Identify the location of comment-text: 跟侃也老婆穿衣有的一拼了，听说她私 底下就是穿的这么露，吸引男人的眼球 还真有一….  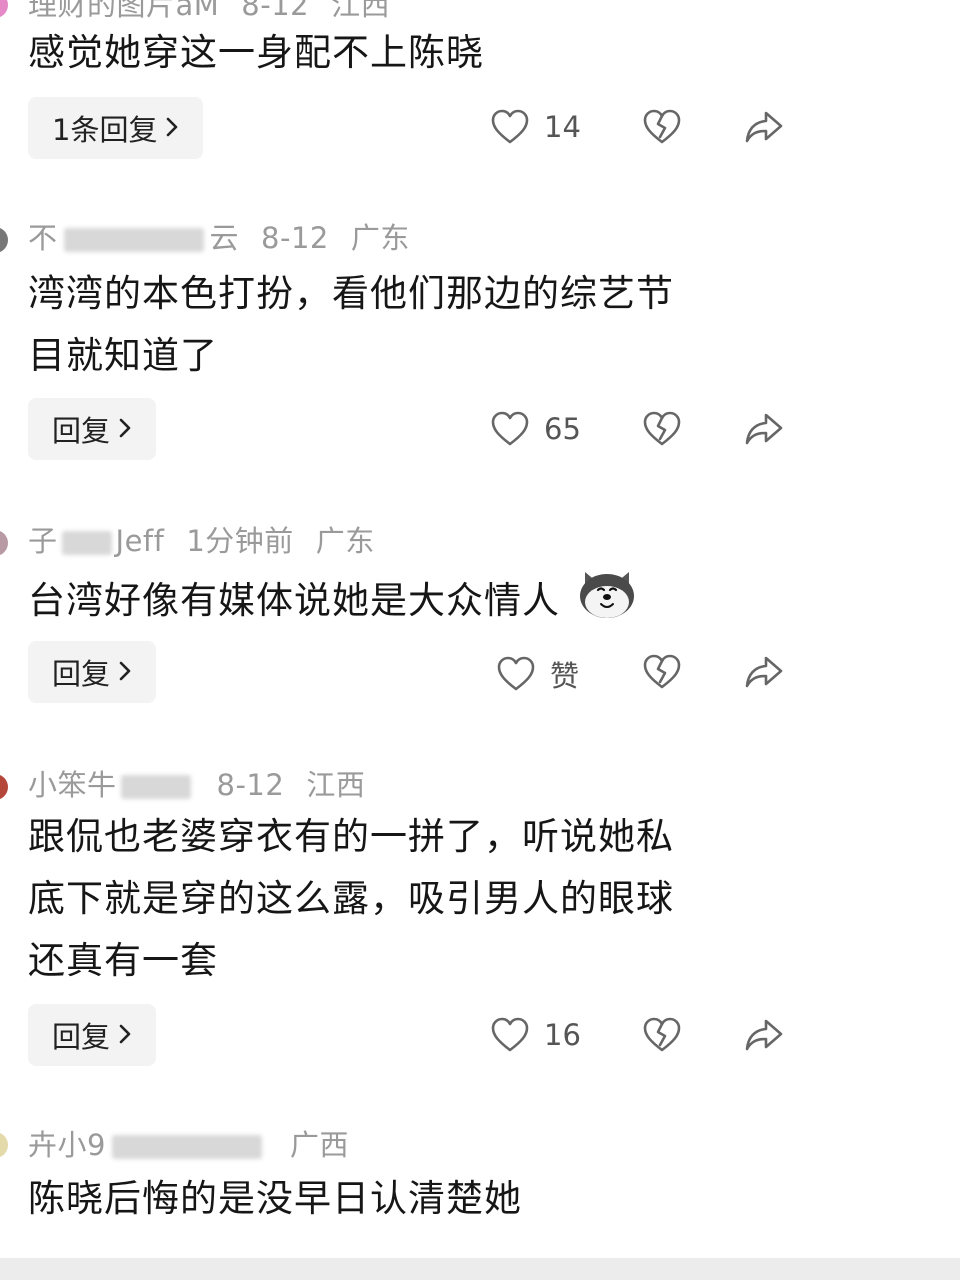
(413, 899).